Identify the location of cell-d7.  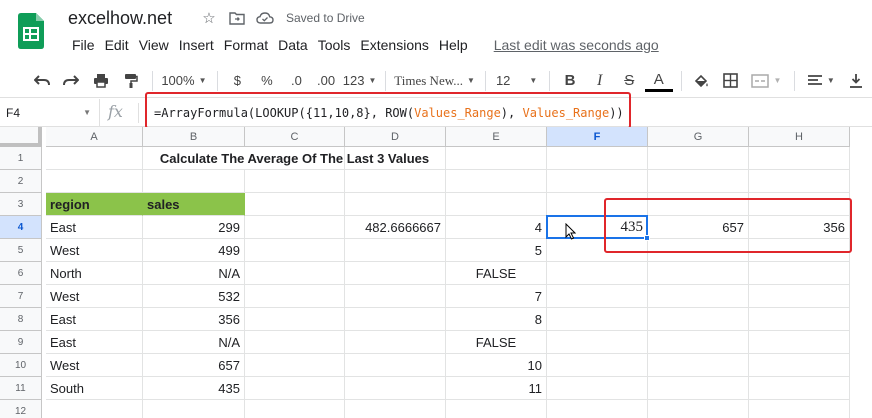
(395, 296).